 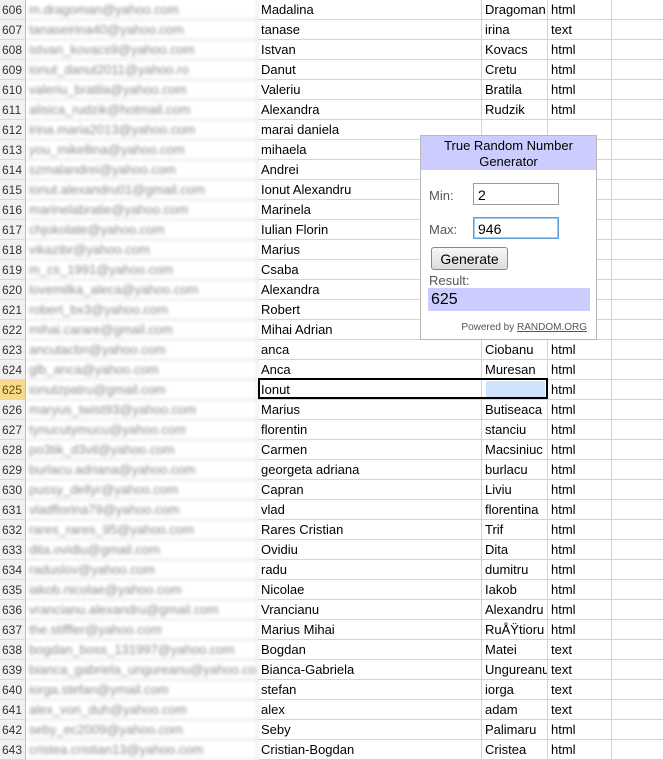 I want to click on row-header: 612, so click(x=13, y=130).